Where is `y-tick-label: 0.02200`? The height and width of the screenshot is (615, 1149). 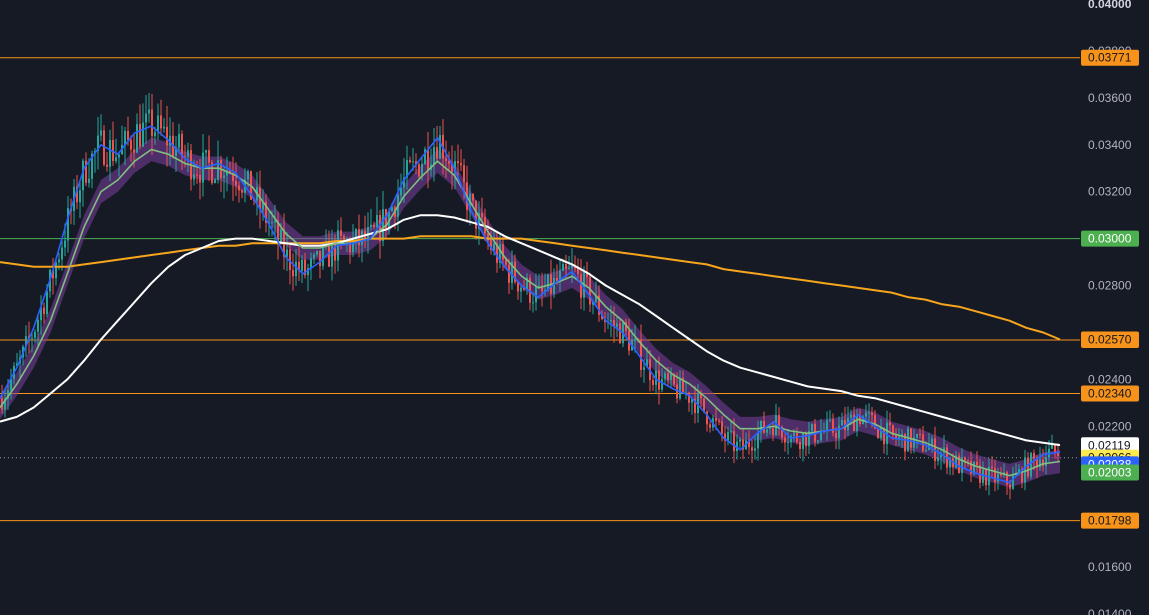 y-tick-label: 0.02200 is located at coordinates (1110, 426).